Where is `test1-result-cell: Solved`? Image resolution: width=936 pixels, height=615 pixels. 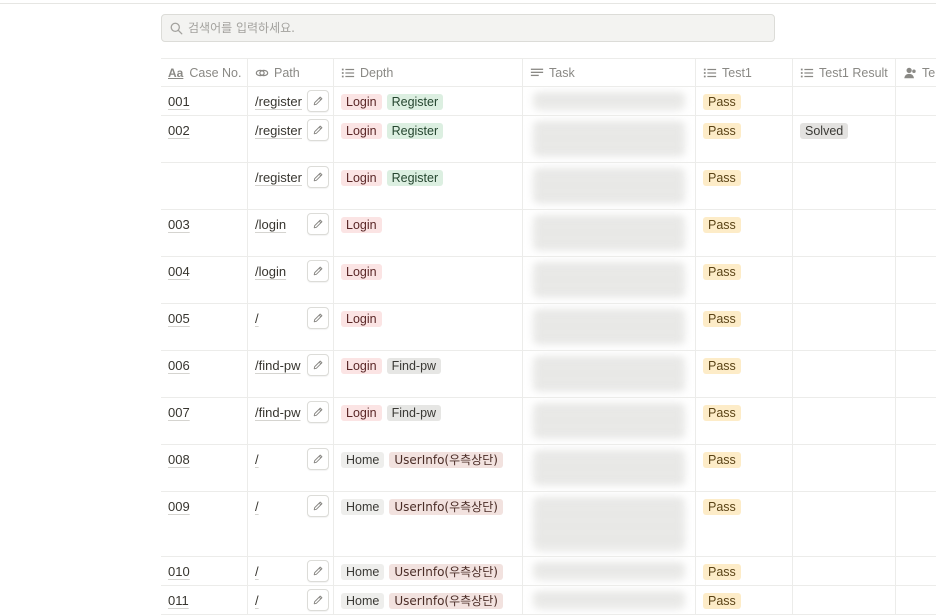
test1-result-cell: Solved is located at coordinates (844, 139).